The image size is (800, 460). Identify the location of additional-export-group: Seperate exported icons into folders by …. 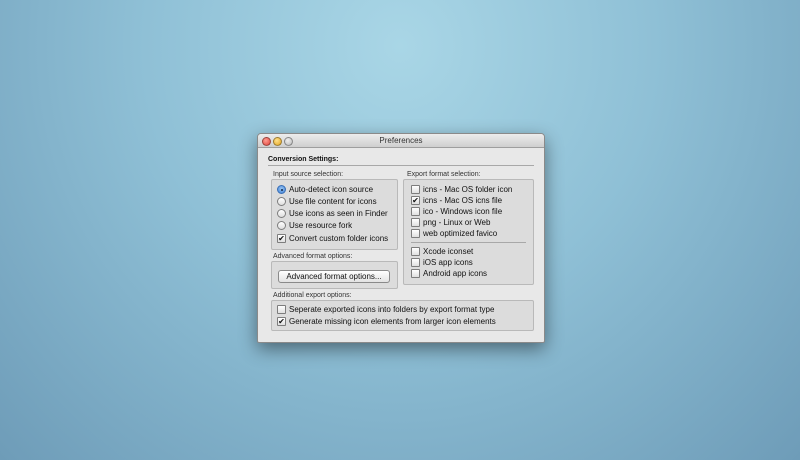
(402, 315).